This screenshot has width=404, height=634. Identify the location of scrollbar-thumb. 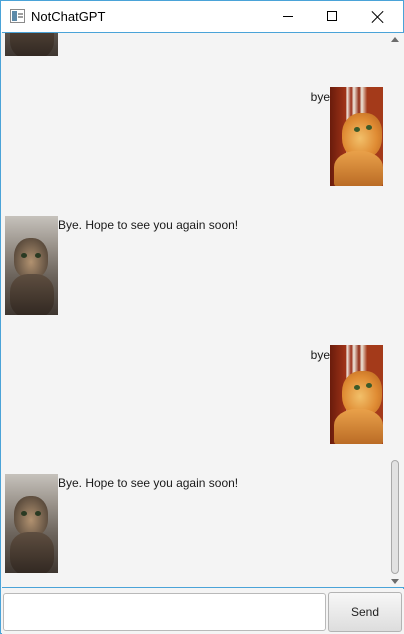
(395, 517).